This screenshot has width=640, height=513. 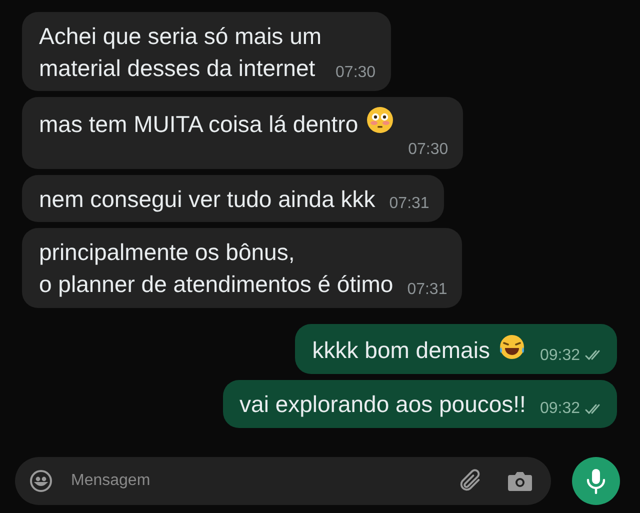 I want to click on message-text: vai explorando aos poucos!!, so click(x=383, y=404).